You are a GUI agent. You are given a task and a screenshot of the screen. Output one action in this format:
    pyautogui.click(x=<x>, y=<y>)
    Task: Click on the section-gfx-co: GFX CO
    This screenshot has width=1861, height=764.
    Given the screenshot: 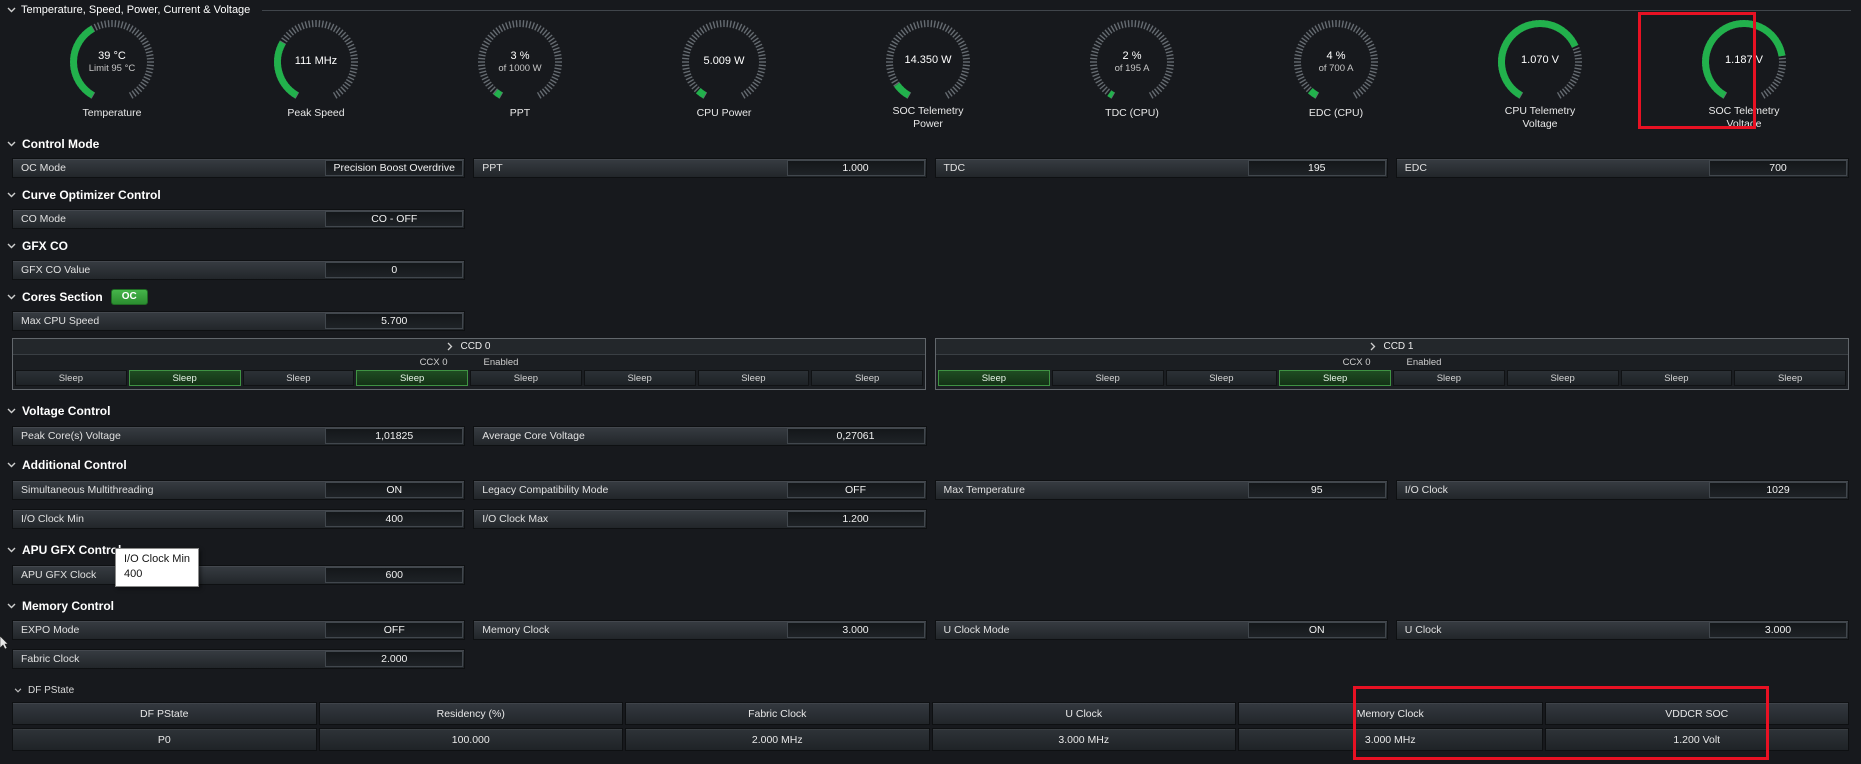 What is the action you would take?
    pyautogui.click(x=928, y=246)
    